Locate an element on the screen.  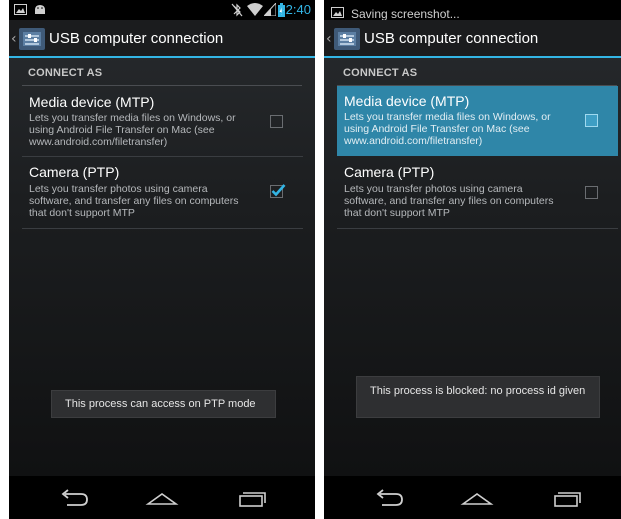
status-time: 12:40 is located at coordinates (294, 9).